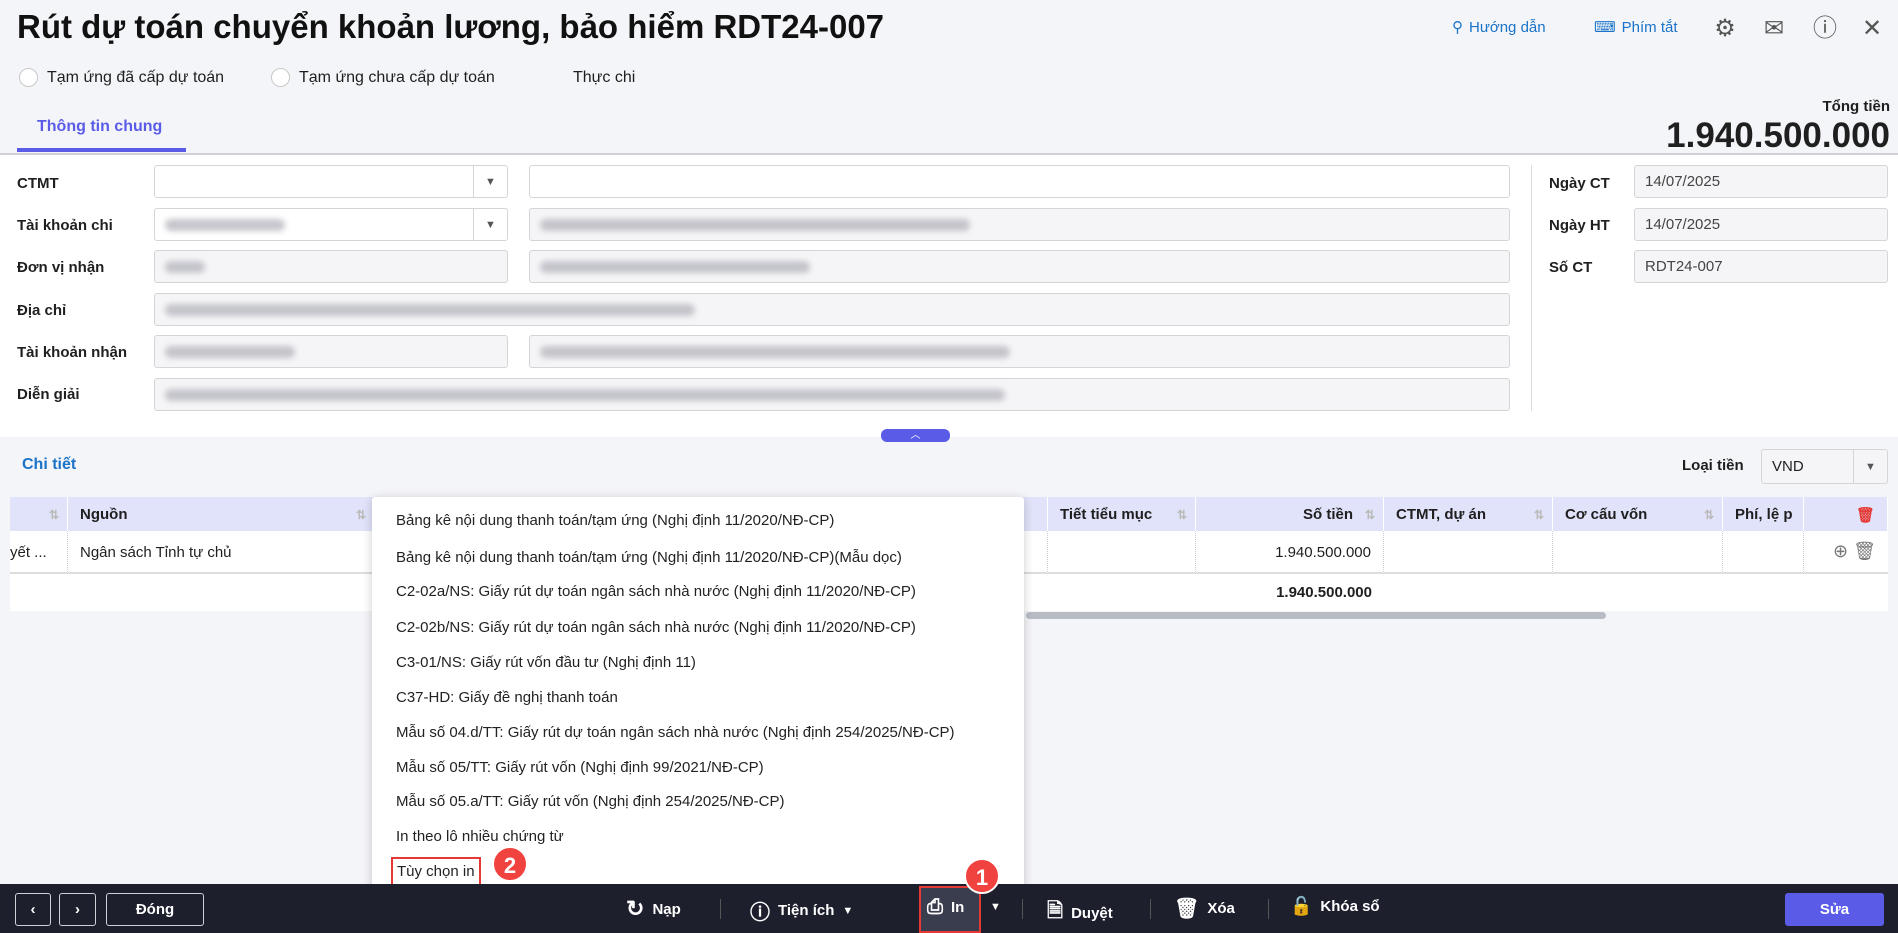  I want to click on receiving-account-select, so click(331, 351).